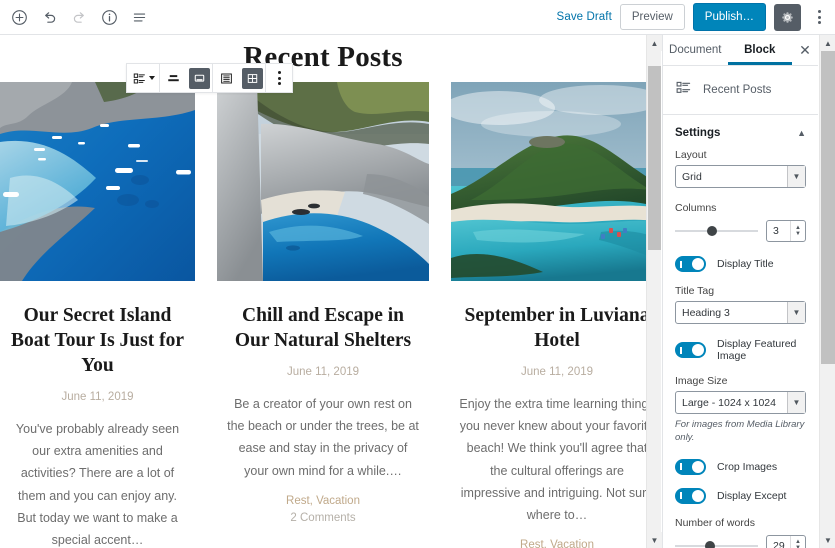 This screenshot has height=548, width=835. What do you see at coordinates (692, 176) in the screenshot?
I see `layout-value: Grid` at bounding box center [692, 176].